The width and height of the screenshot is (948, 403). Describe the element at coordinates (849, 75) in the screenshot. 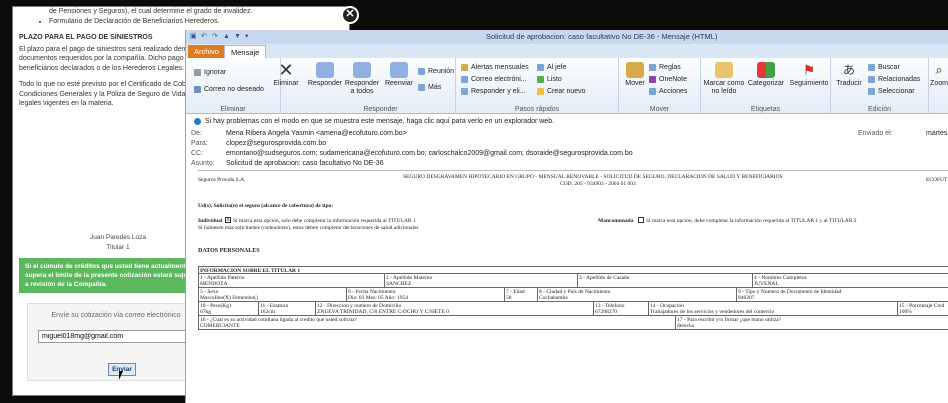

I see `translate-button: あ Traducir` at that location.